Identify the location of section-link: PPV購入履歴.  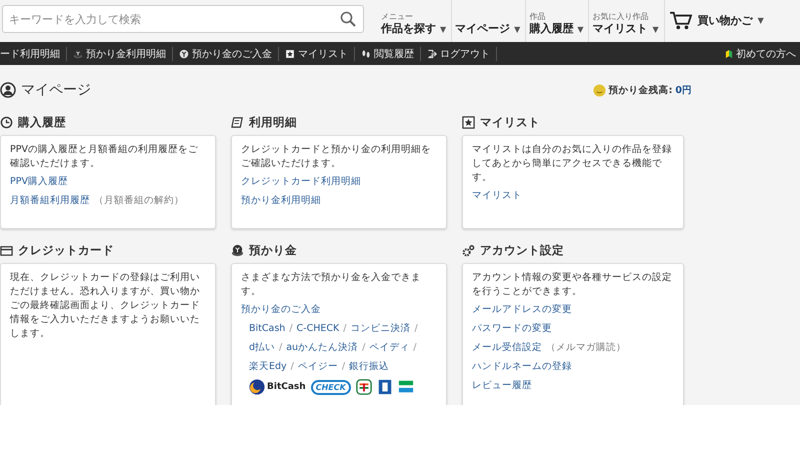
(108, 182).